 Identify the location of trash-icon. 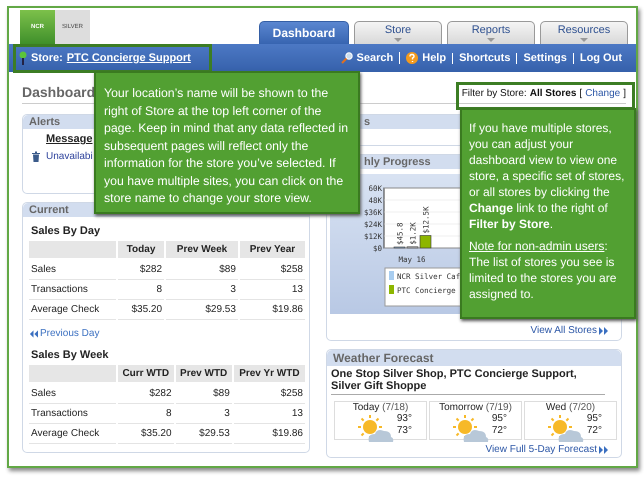
(36, 156).